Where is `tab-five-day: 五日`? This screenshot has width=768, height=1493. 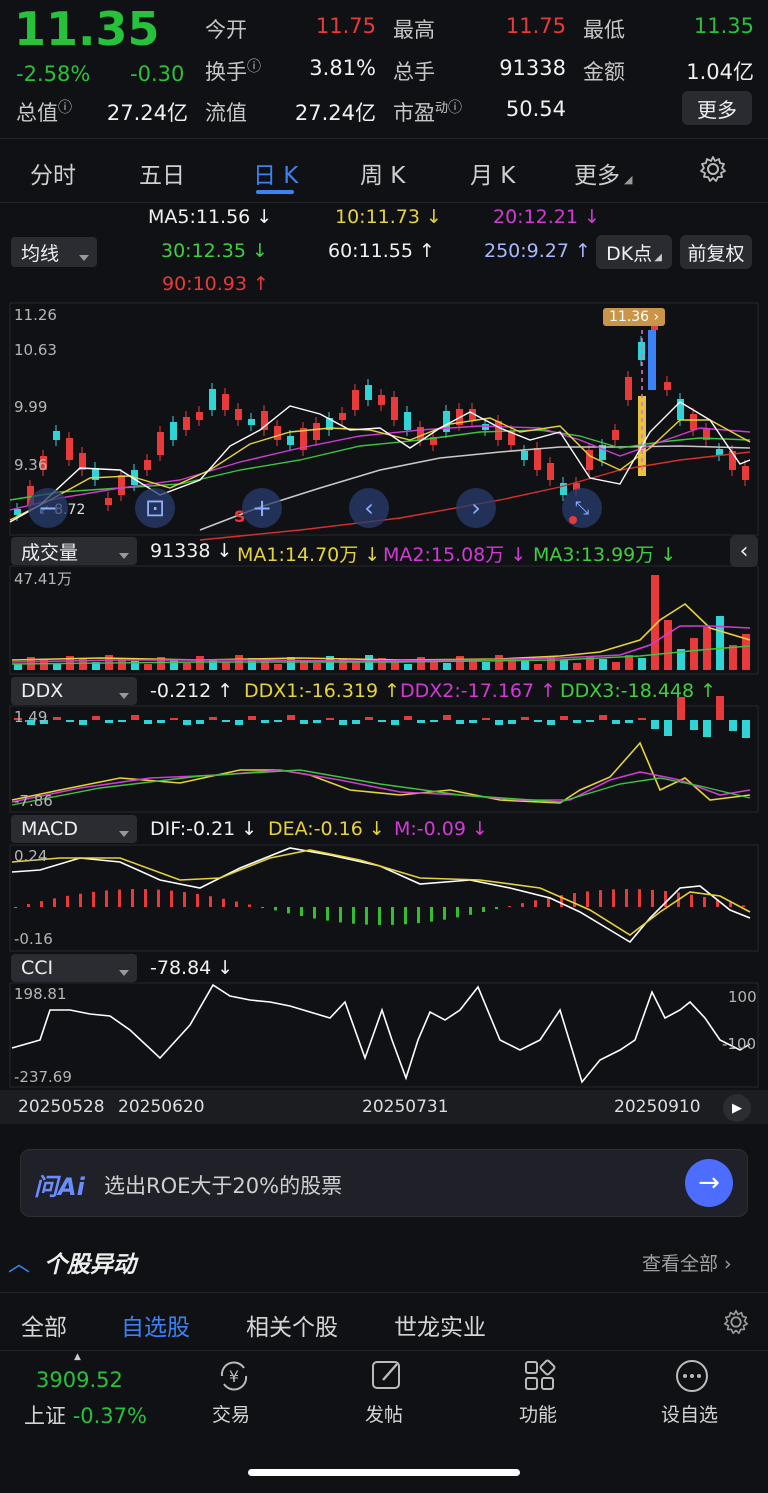 tab-five-day: 五日 is located at coordinates (162, 173).